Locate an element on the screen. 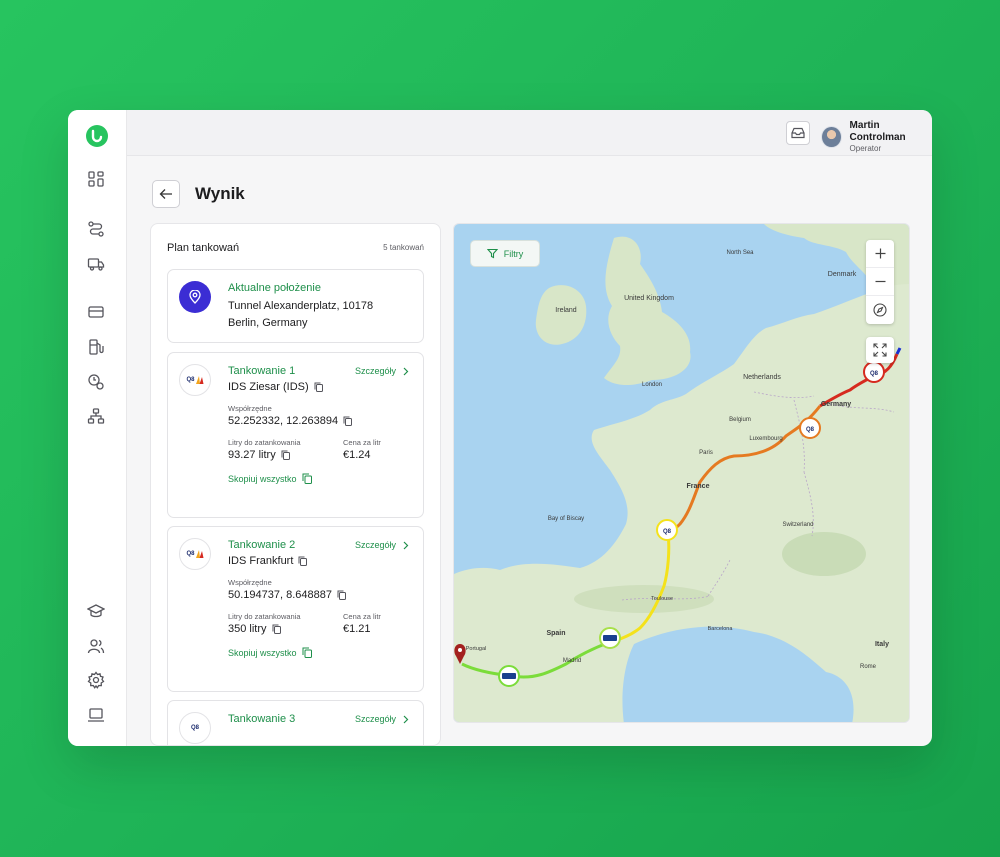 The height and width of the screenshot is (857, 1000). clock-icon is located at coordinates (96, 382).